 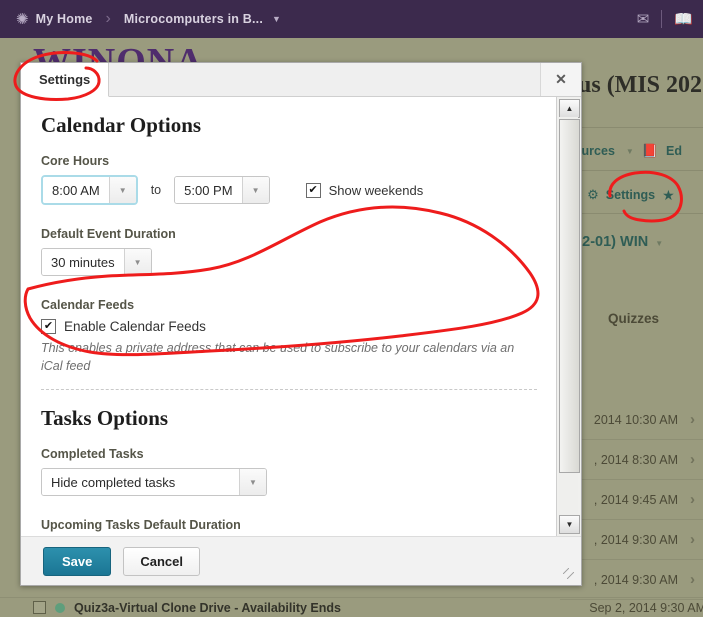 What do you see at coordinates (560, 79) in the screenshot?
I see `close-icon: ✕` at bounding box center [560, 79].